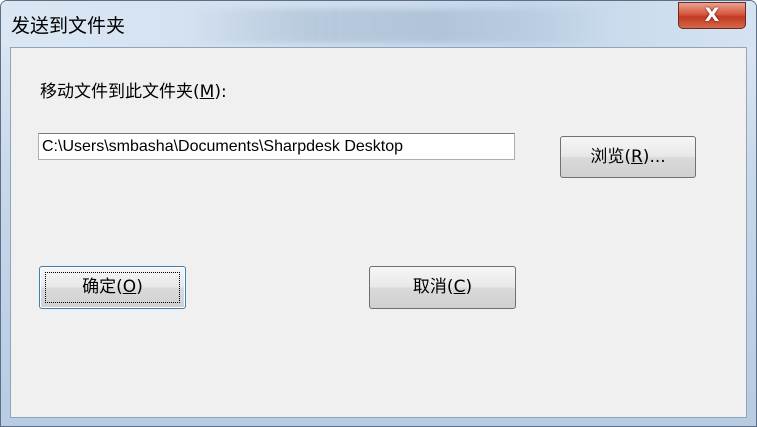  What do you see at coordinates (68, 26) in the screenshot?
I see `window-title: 发送到文件夹` at bounding box center [68, 26].